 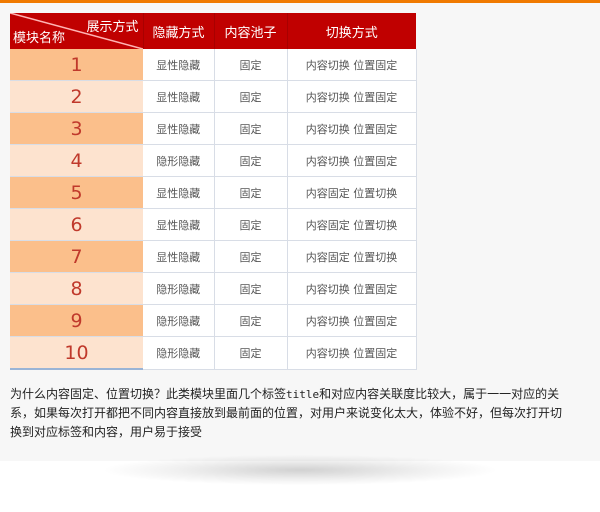 What do you see at coordinates (76, 256) in the screenshot?
I see `module-number: 7` at bounding box center [76, 256].